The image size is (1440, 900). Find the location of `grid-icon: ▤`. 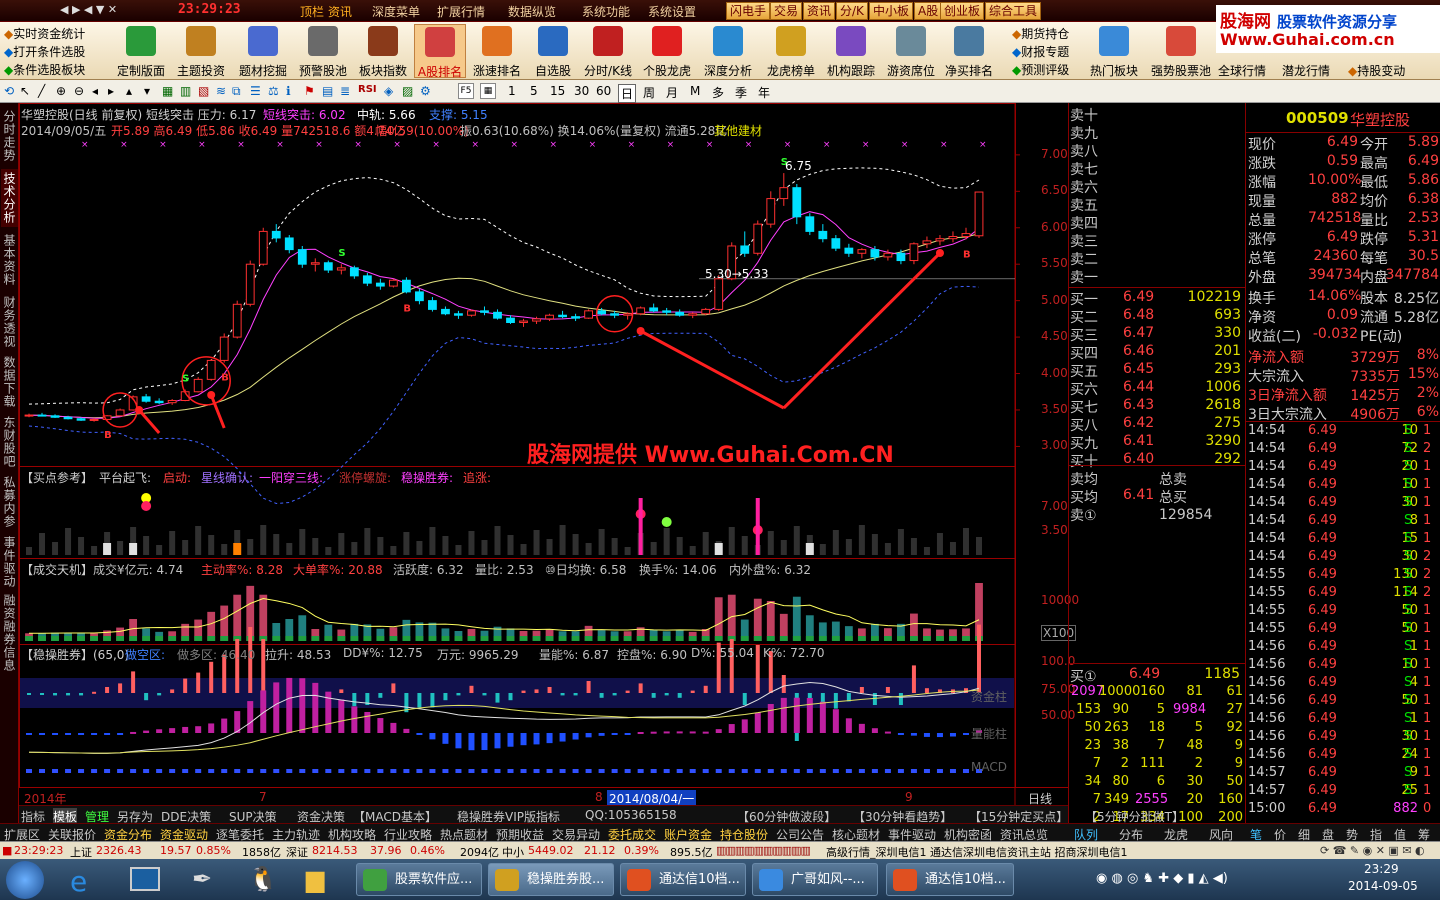

grid-icon: ▤ is located at coordinates (327, 91).